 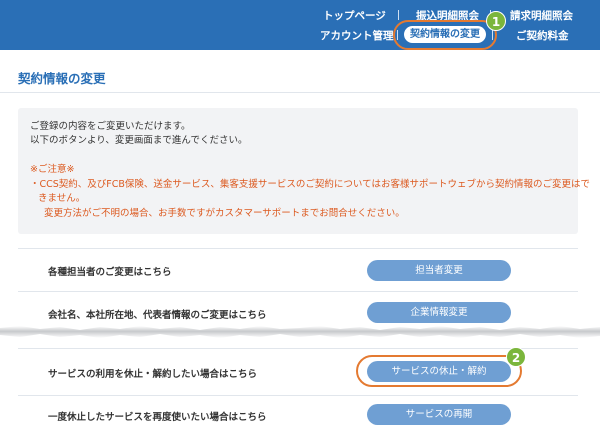 What do you see at coordinates (439, 371) in the screenshot?
I see `service-suspend-cancel-button: サービスの休止・解約` at bounding box center [439, 371].